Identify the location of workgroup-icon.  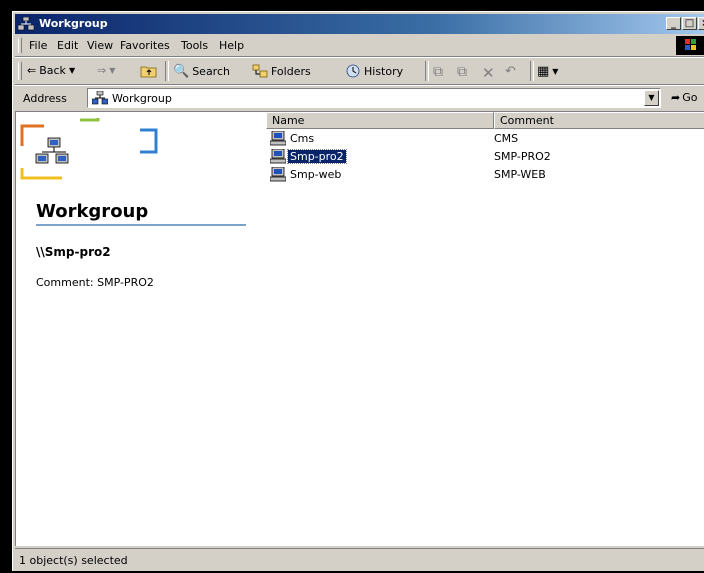
(100, 98).